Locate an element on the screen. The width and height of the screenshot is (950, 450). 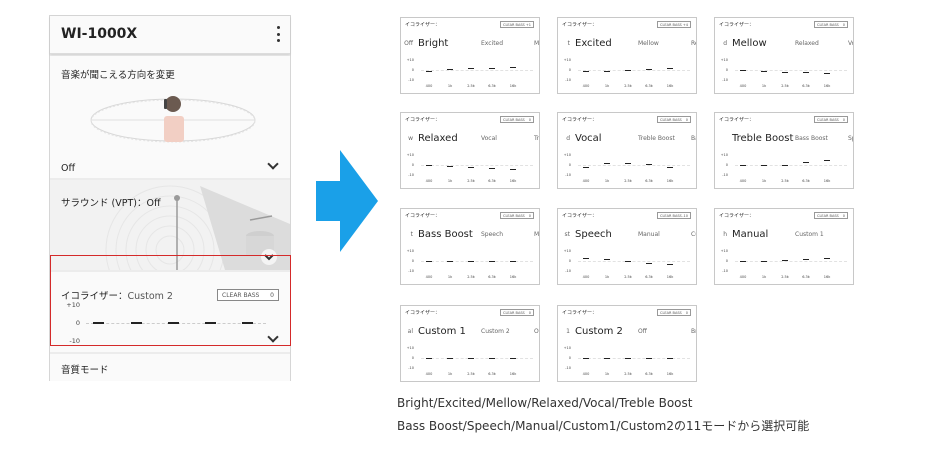
clear-bass-button: CLEAR BASS +1 is located at coordinates (517, 24).